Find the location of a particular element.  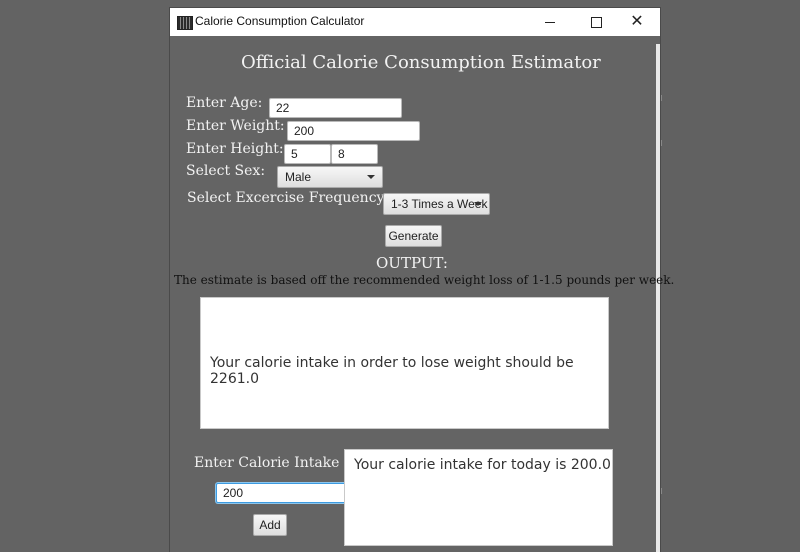

weight-input is located at coordinates (353, 131).